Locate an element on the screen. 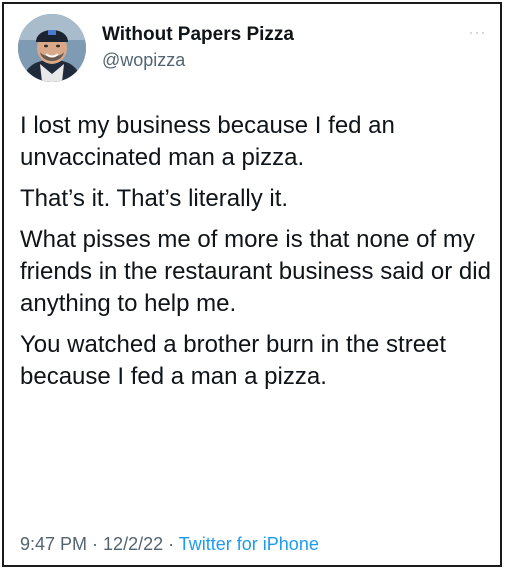 This screenshot has height=572, width=507. avatar is located at coordinates (52, 48).